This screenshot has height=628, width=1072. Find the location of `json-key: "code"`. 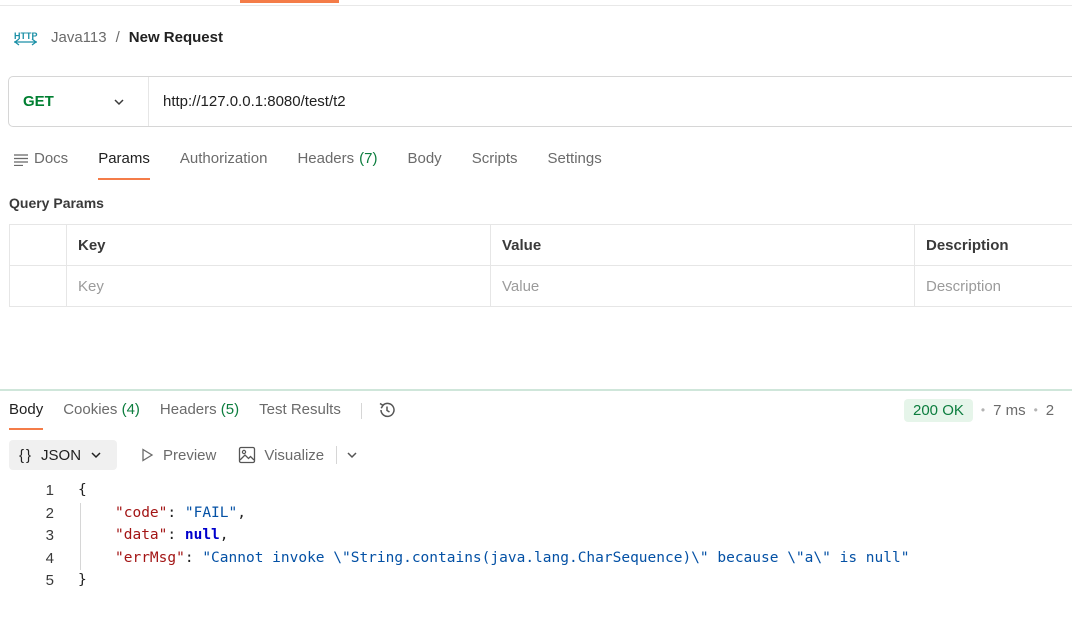

json-key: "code" is located at coordinates (141, 512).